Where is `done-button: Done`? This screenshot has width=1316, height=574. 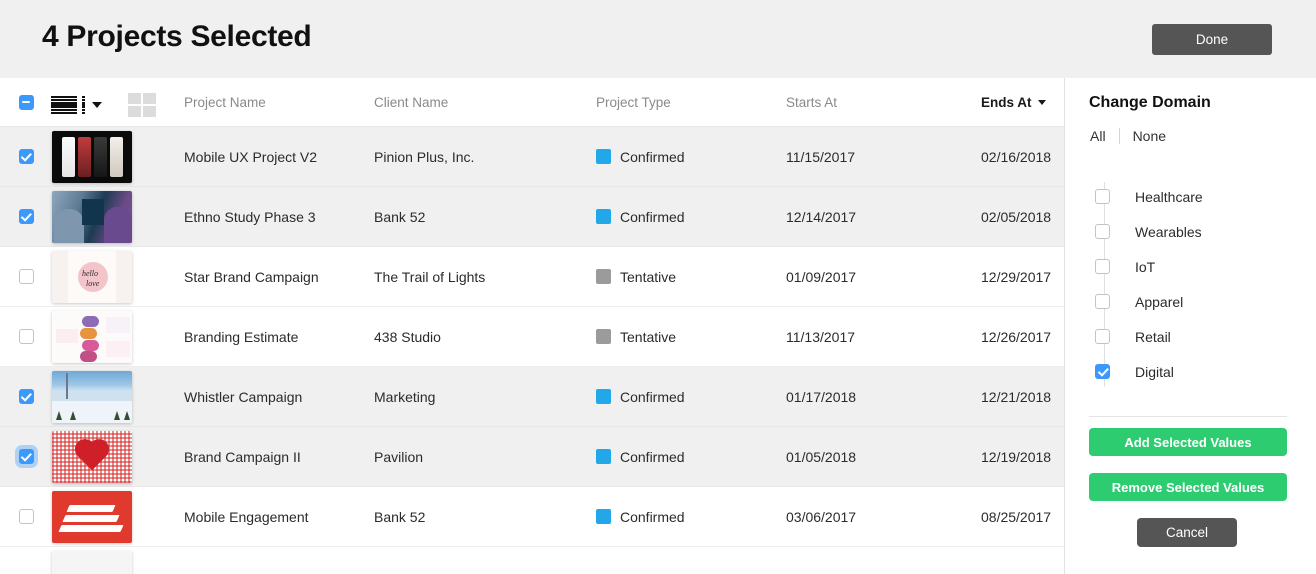 done-button: Done is located at coordinates (1212, 39).